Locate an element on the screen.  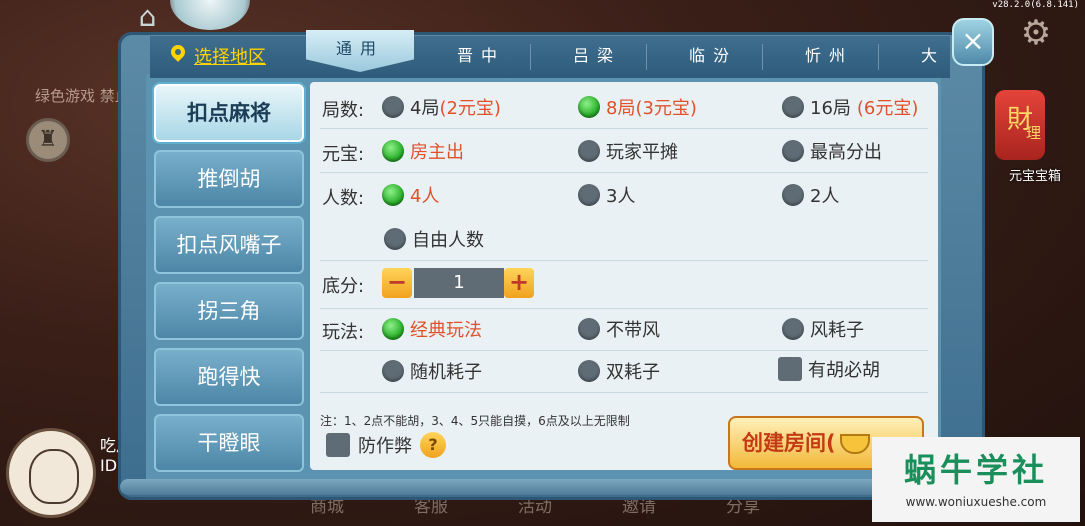
option-text: 不带风 is located at coordinates (633, 330).